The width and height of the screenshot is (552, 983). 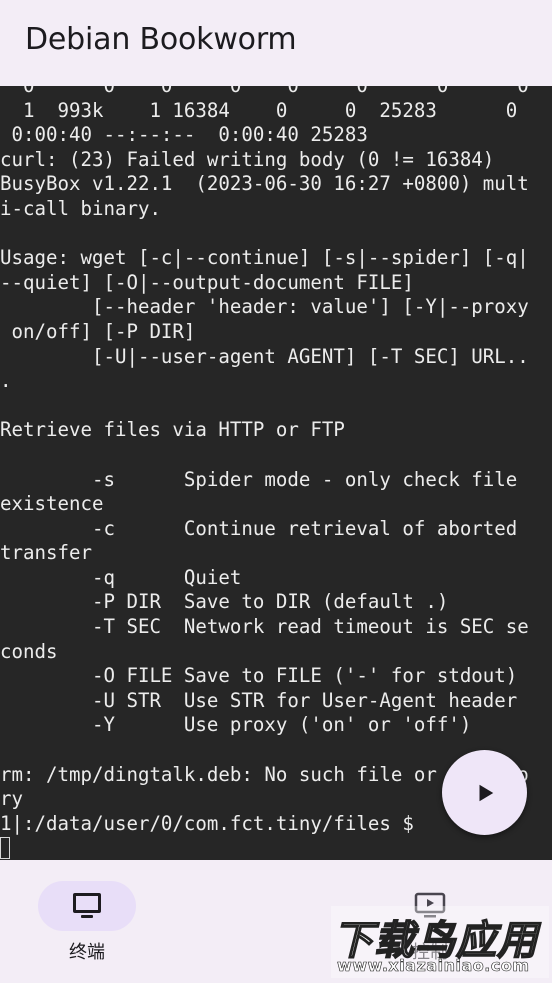 What do you see at coordinates (440, 942) in the screenshot?
I see `watermark-logo: 下载鸟应用 www.xiazainiao.com` at bounding box center [440, 942].